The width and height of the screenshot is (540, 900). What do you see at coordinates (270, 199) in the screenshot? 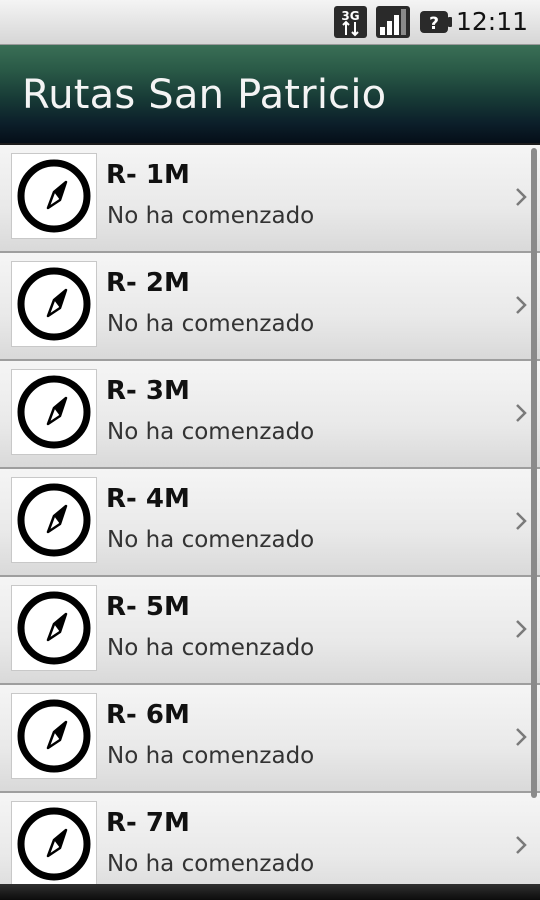
I see `route-list-item: R- 1M No ha comenzado` at bounding box center [270, 199].